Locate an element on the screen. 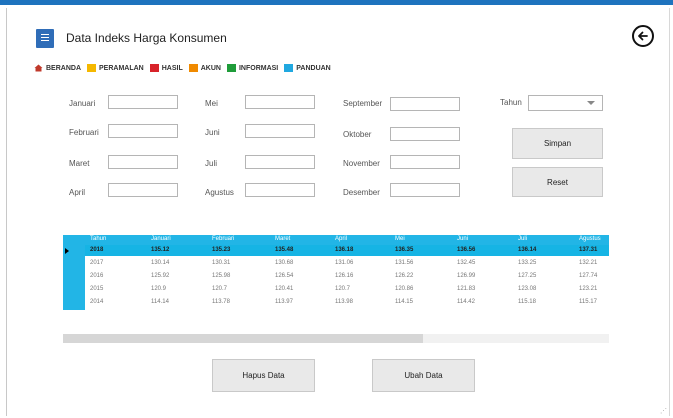  table-cell: 132.21 is located at coordinates (588, 263).